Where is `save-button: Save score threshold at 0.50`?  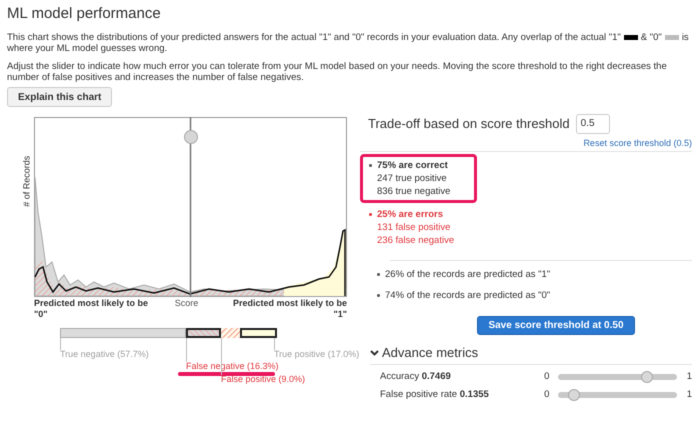 save-button: Save score threshold at 0.50 is located at coordinates (556, 325).